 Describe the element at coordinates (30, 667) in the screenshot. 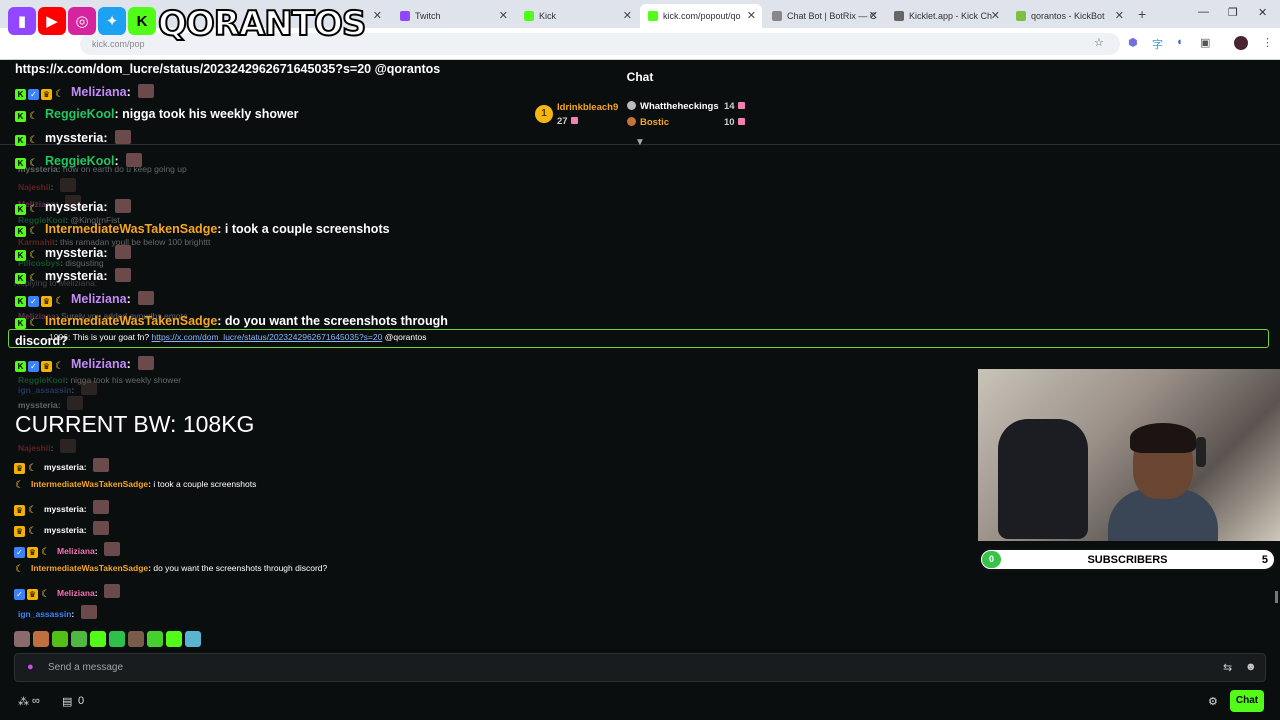

I see `microphone-icon: ●` at that location.